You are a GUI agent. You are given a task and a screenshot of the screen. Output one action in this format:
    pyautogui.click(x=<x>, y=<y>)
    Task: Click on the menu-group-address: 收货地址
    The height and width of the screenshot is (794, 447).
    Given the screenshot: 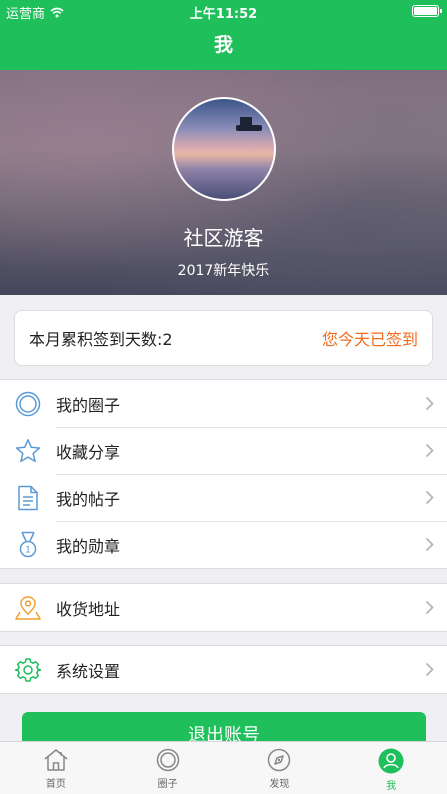 What is the action you would take?
    pyautogui.click(x=223, y=607)
    